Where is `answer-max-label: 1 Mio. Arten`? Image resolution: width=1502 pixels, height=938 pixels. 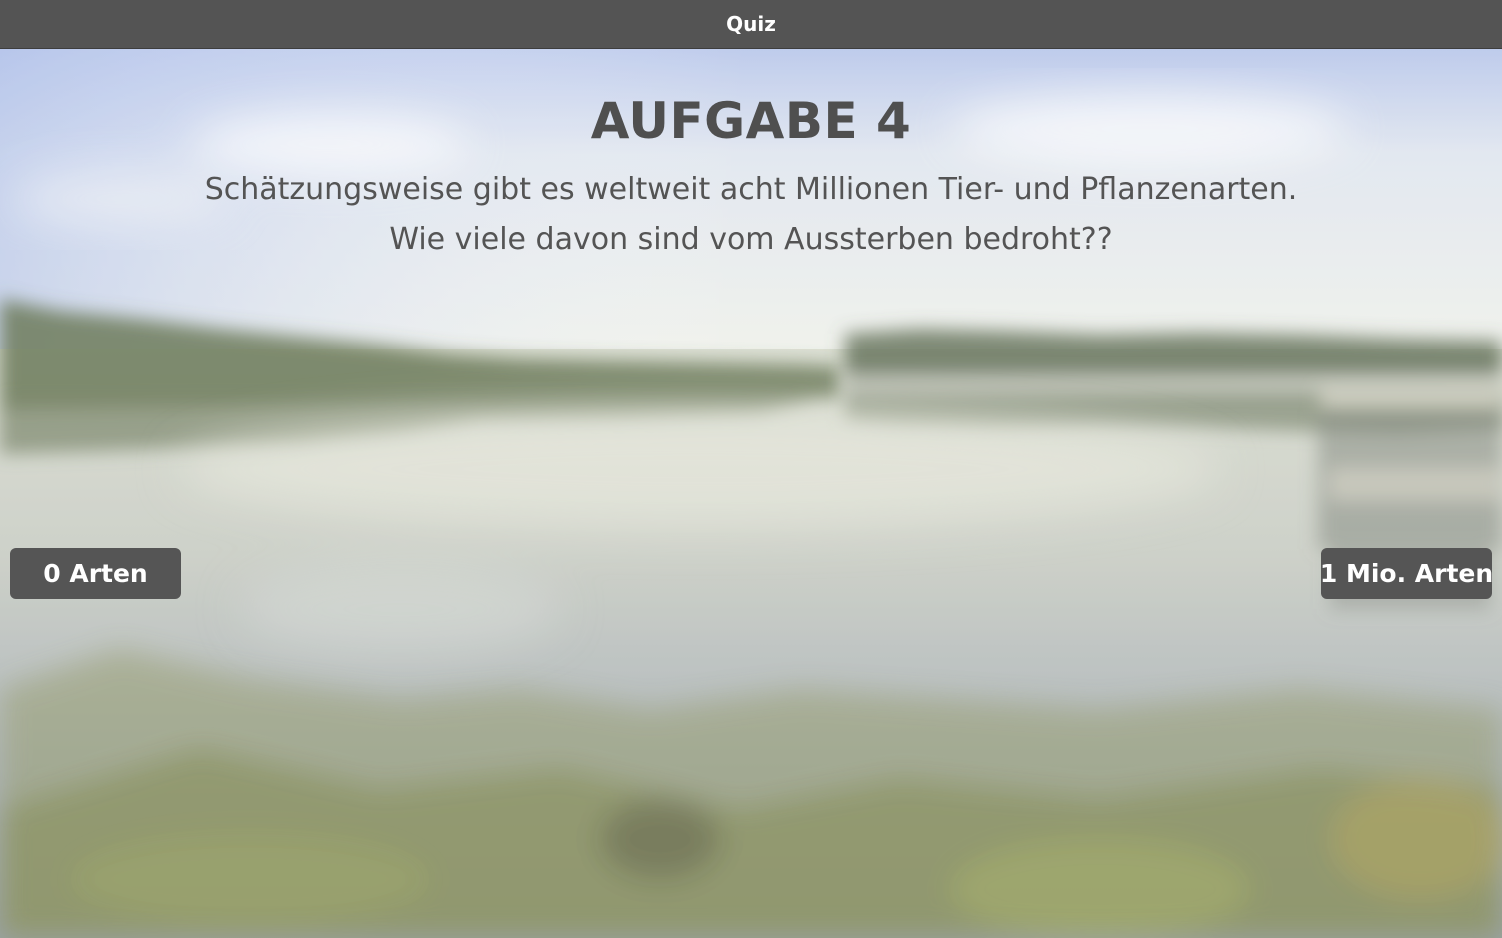
answer-max-label: 1 Mio. Arten is located at coordinates (1406, 573).